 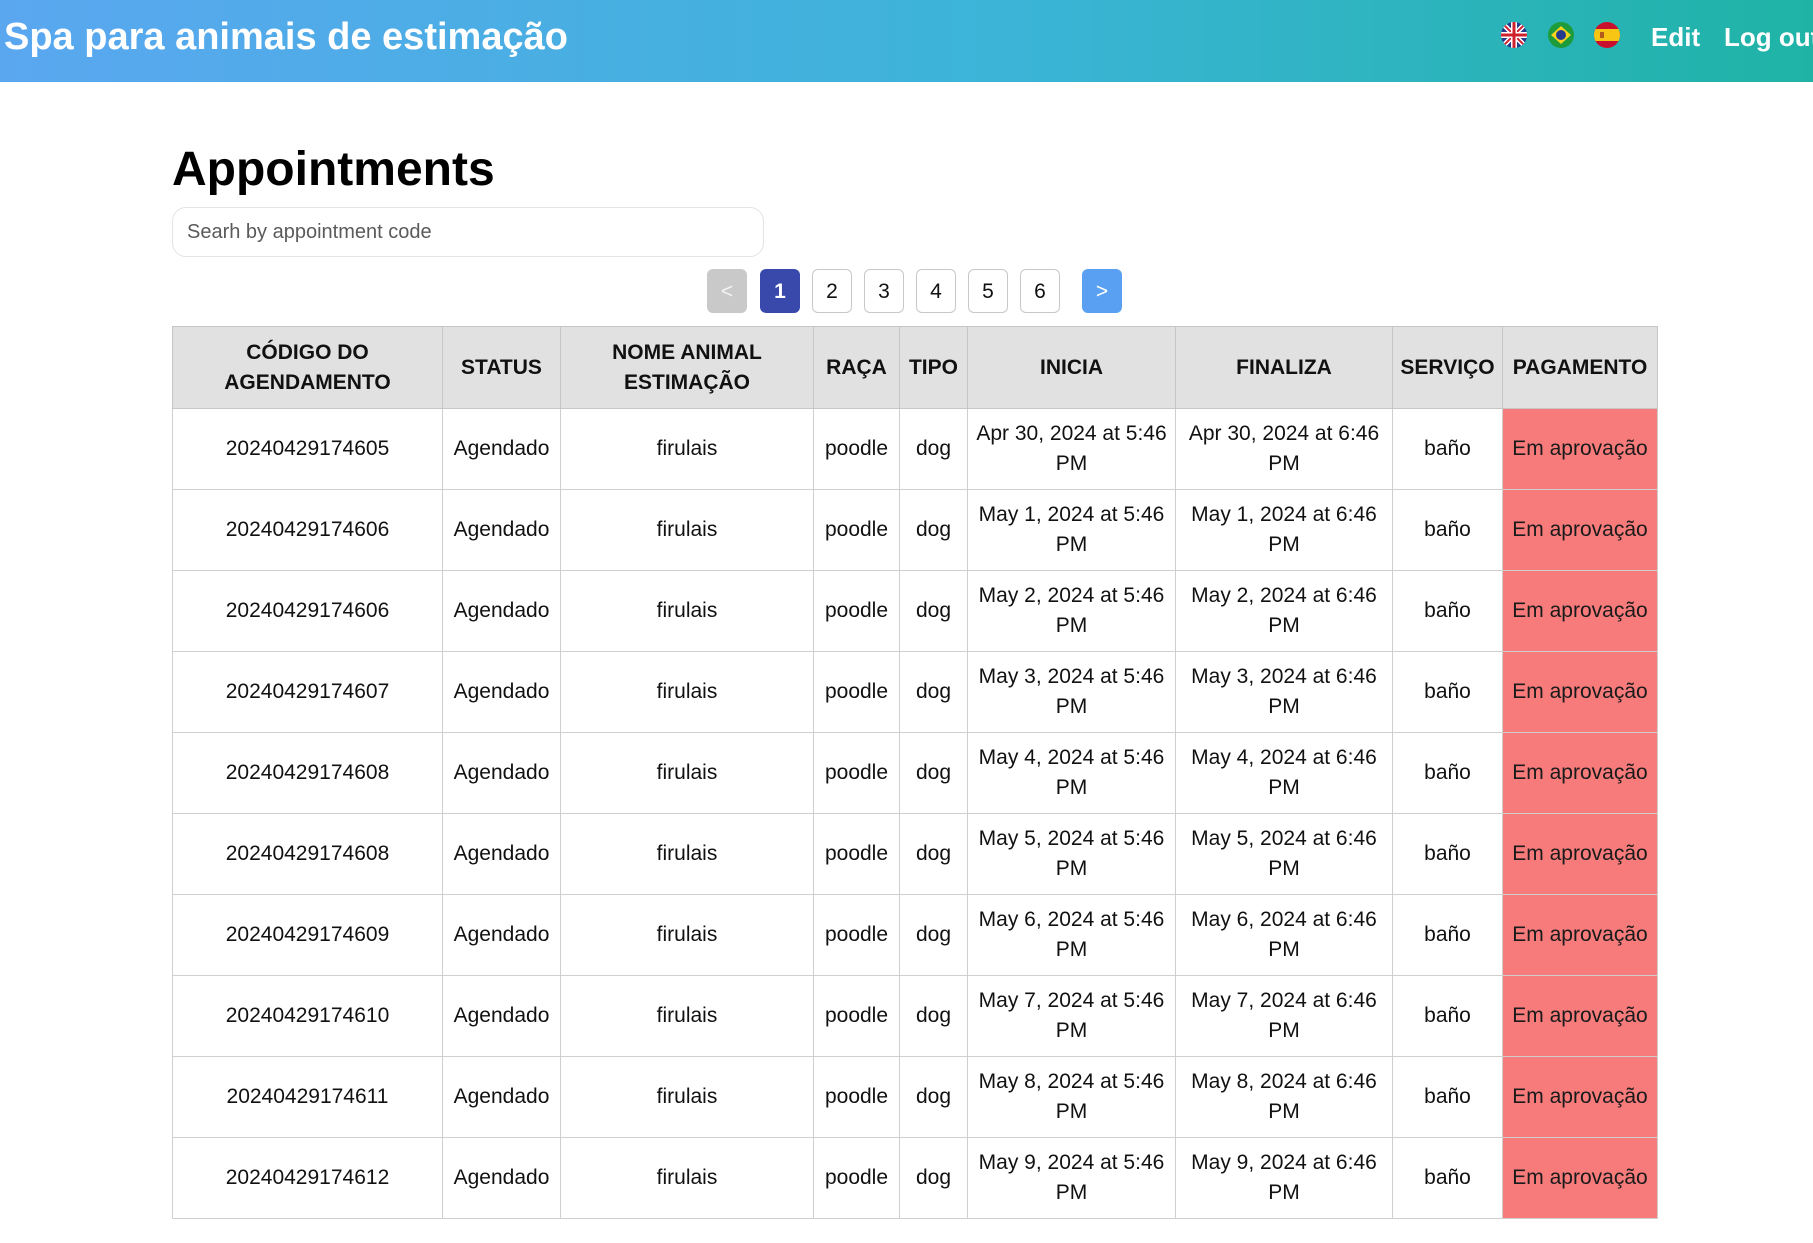 What do you see at coordinates (1284, 611) in the screenshot?
I see `end-cell: May 2, 2024 at 6:46 PM` at bounding box center [1284, 611].